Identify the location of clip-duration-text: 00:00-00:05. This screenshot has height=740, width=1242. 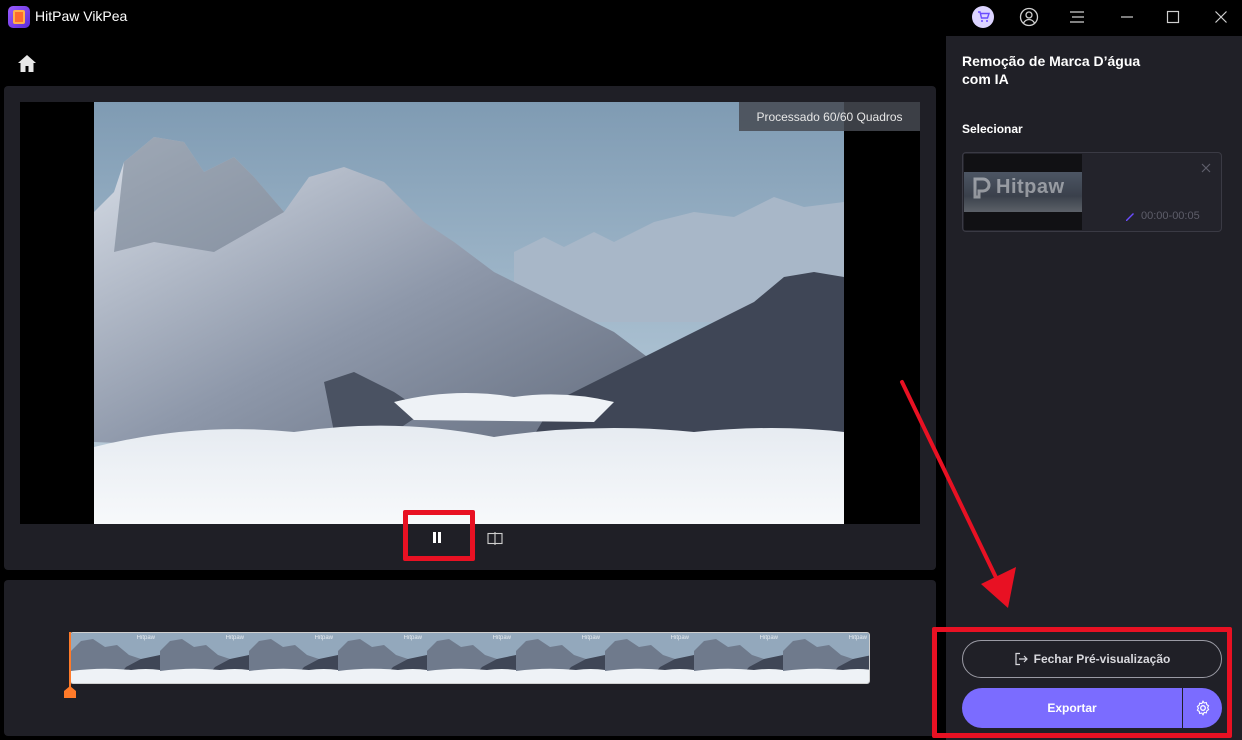
(1170, 216).